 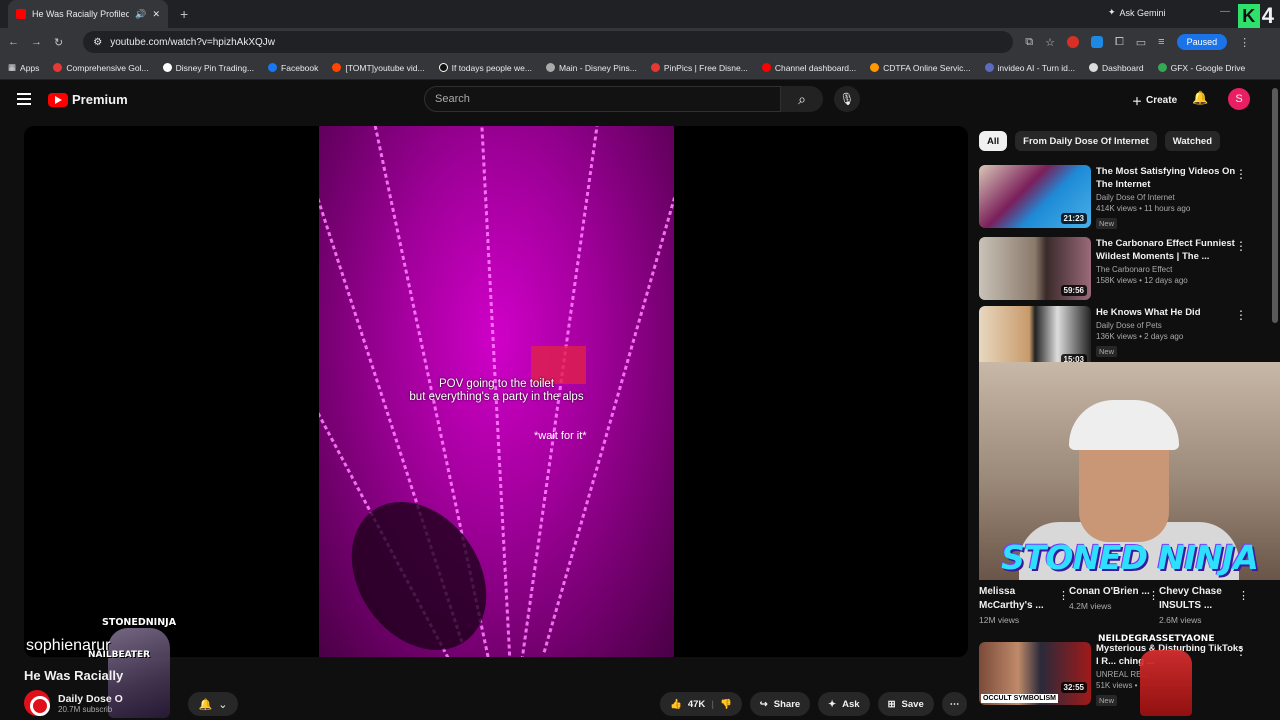 I want to click on chip-watched: Watched, so click(x=1192, y=141).